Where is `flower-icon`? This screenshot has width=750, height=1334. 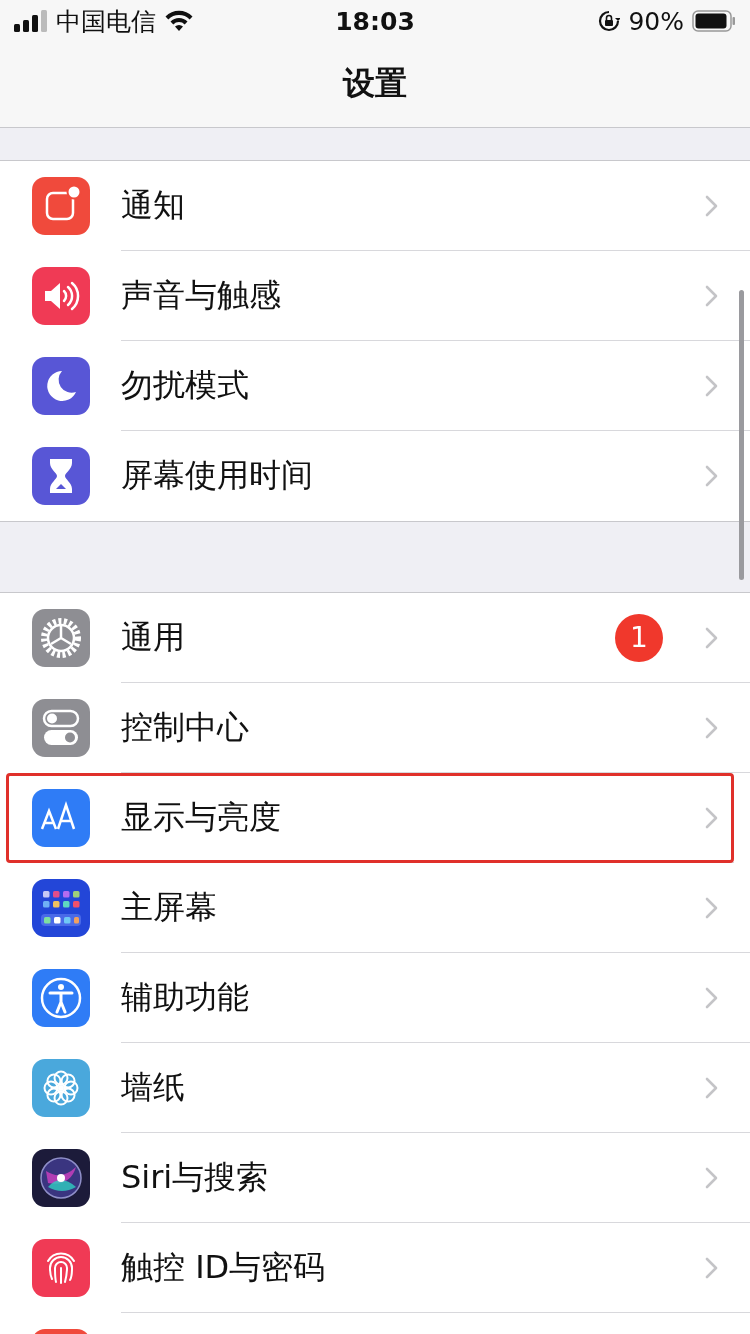 flower-icon is located at coordinates (61, 1088).